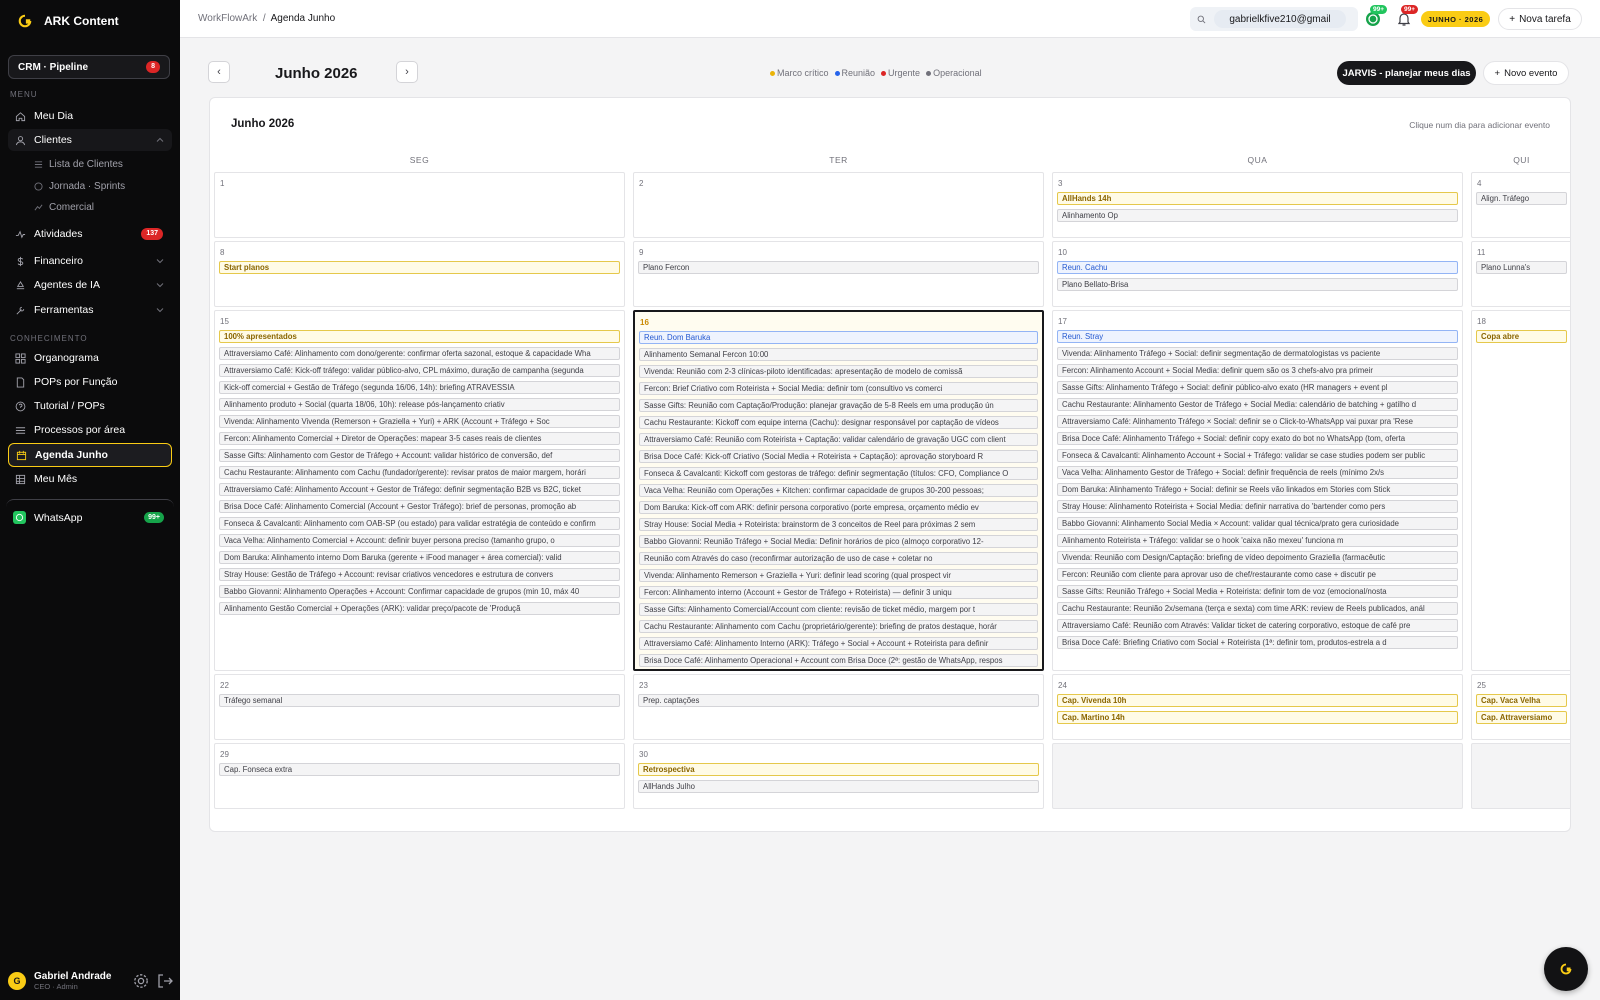 This screenshot has height=1000, width=1600. What do you see at coordinates (90, 116) in the screenshot?
I see `sidebar-item-meu-dia: Meu Dia` at bounding box center [90, 116].